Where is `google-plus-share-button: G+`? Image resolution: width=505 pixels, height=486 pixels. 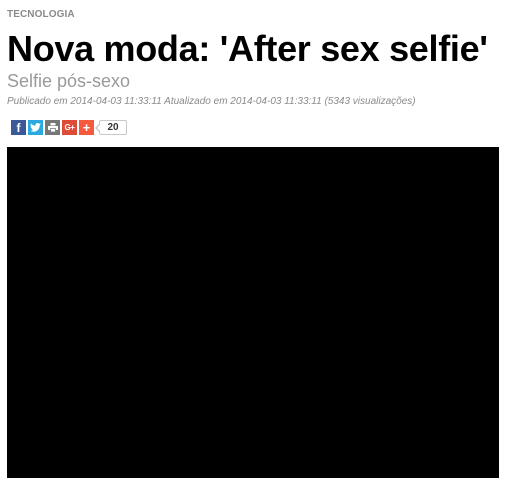 google-plus-share-button: G+ is located at coordinates (69, 127).